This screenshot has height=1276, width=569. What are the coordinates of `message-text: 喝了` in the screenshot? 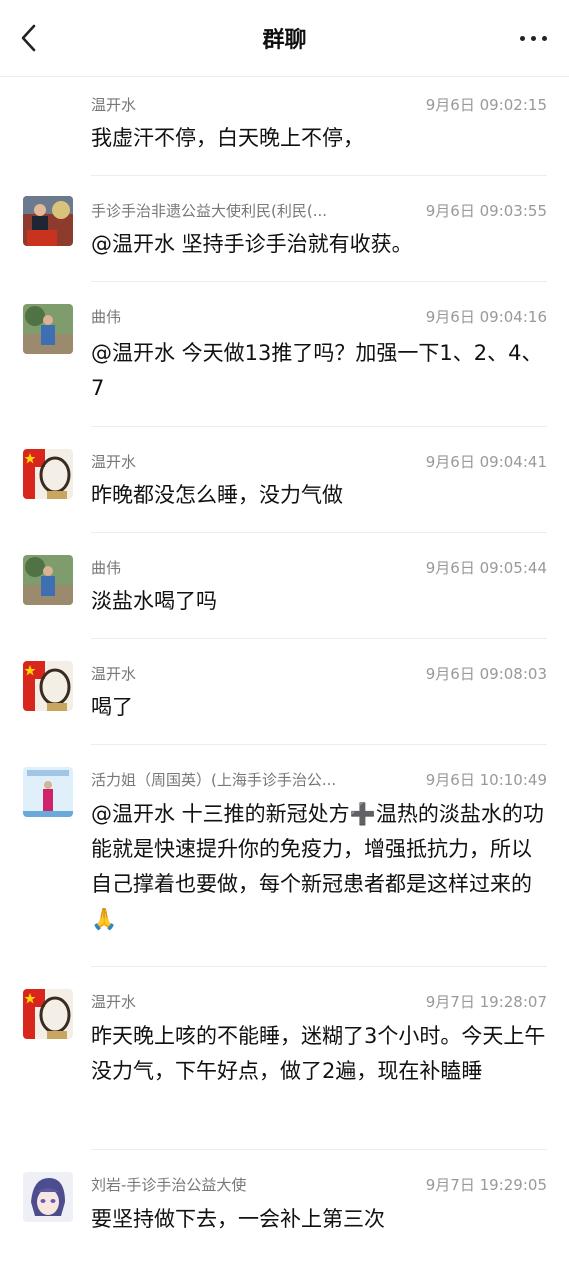 It's located at (112, 707).